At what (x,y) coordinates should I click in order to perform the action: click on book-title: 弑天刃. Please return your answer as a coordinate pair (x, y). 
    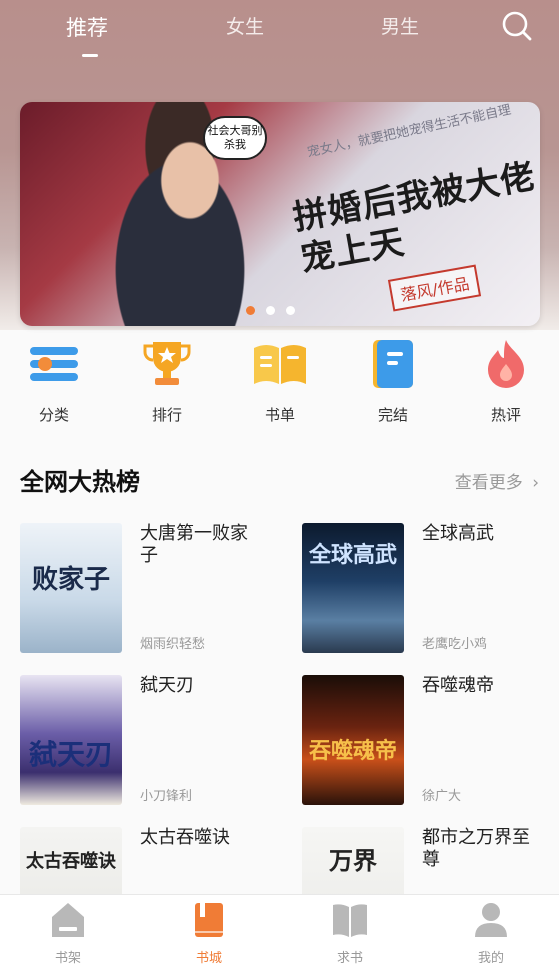
    Looking at the image, I should click on (167, 685).